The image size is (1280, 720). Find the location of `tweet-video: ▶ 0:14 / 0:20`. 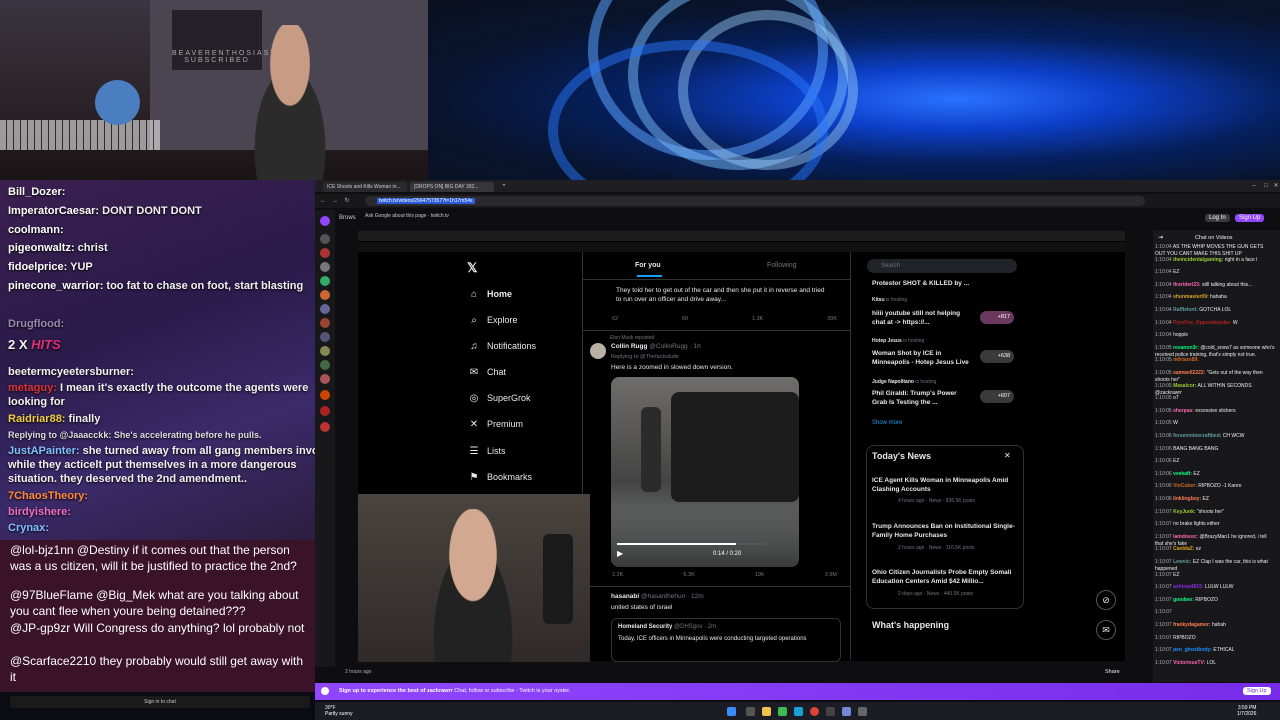

tweet-video: ▶ 0:14 / 0:20 is located at coordinates (705, 472).